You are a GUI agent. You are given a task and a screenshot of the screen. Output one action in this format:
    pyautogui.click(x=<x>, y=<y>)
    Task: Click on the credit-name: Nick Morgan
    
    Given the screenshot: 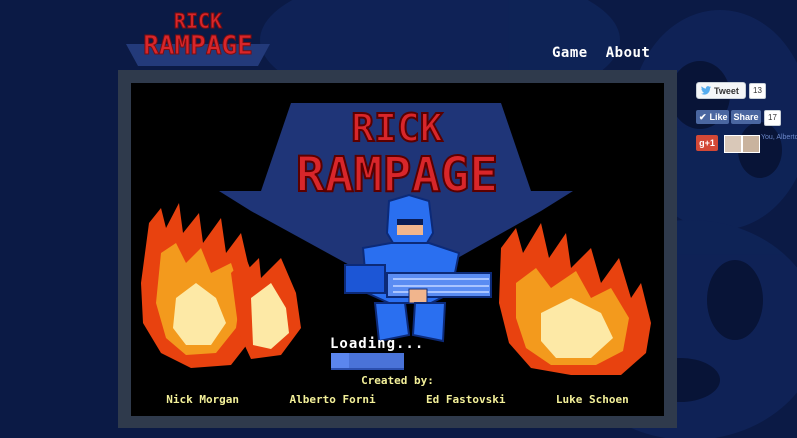 What is the action you would take?
    pyautogui.click(x=203, y=399)
    